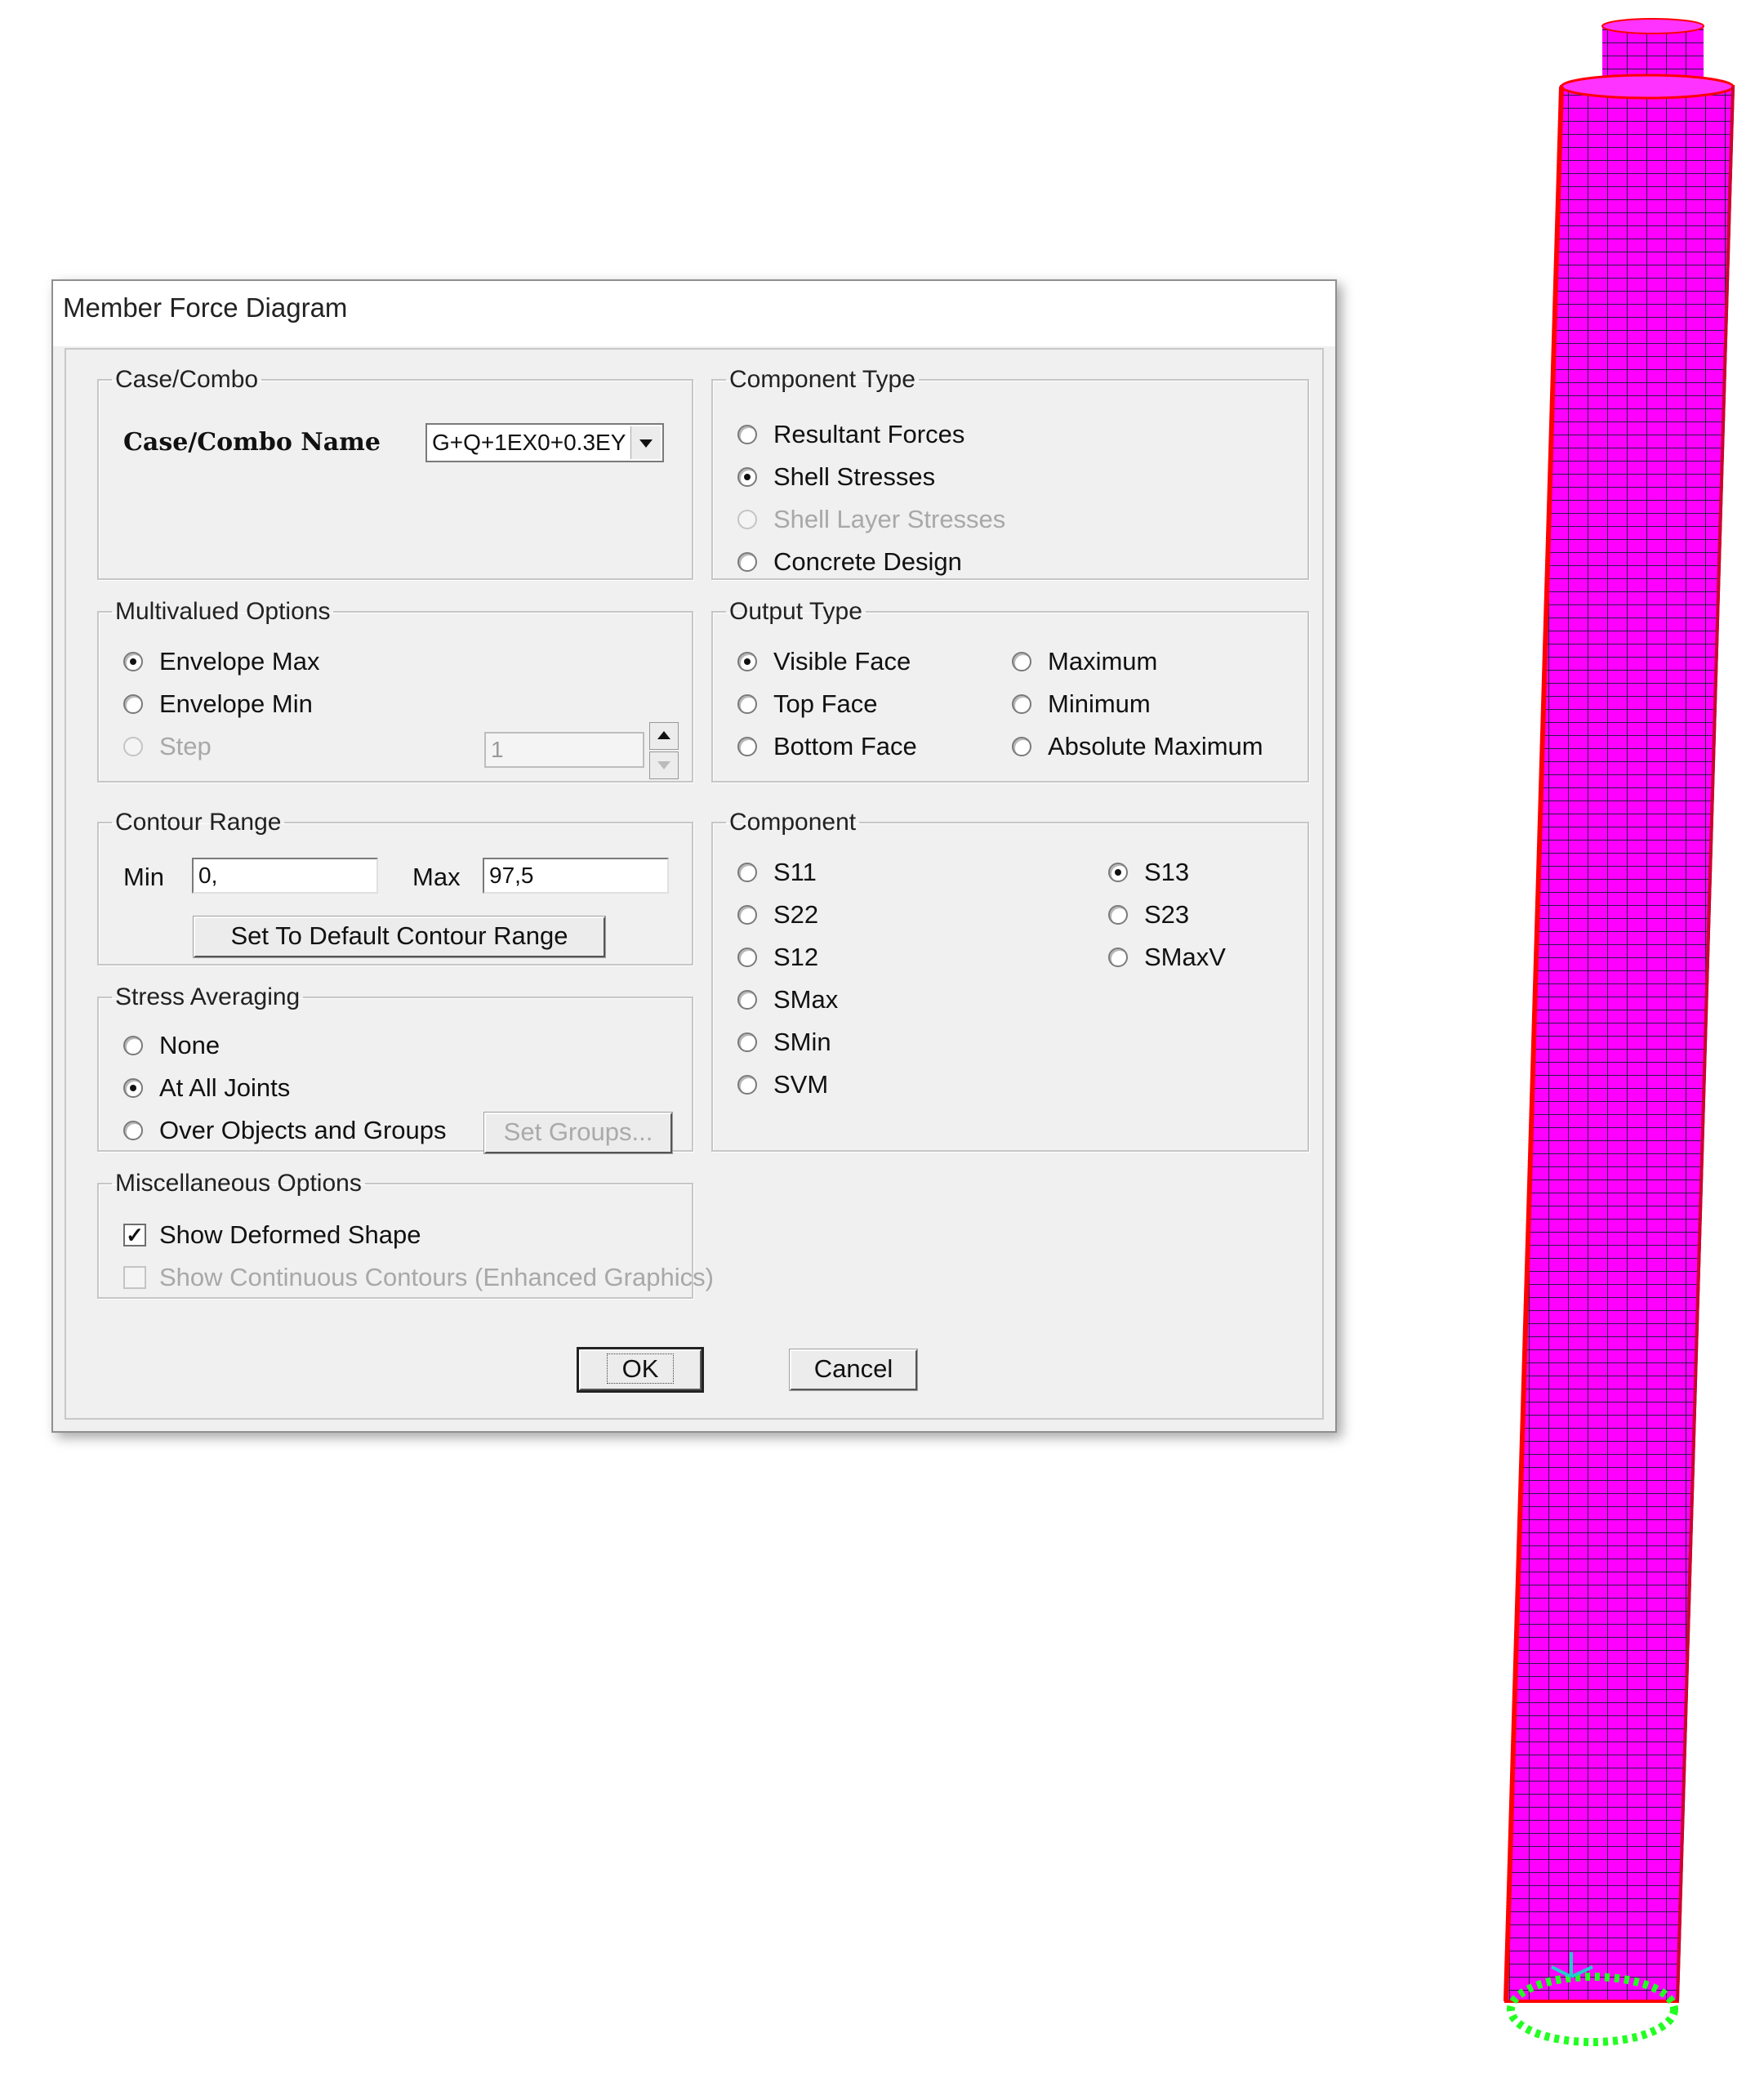  I want to click on column-main-shell, so click(1619, 1038).